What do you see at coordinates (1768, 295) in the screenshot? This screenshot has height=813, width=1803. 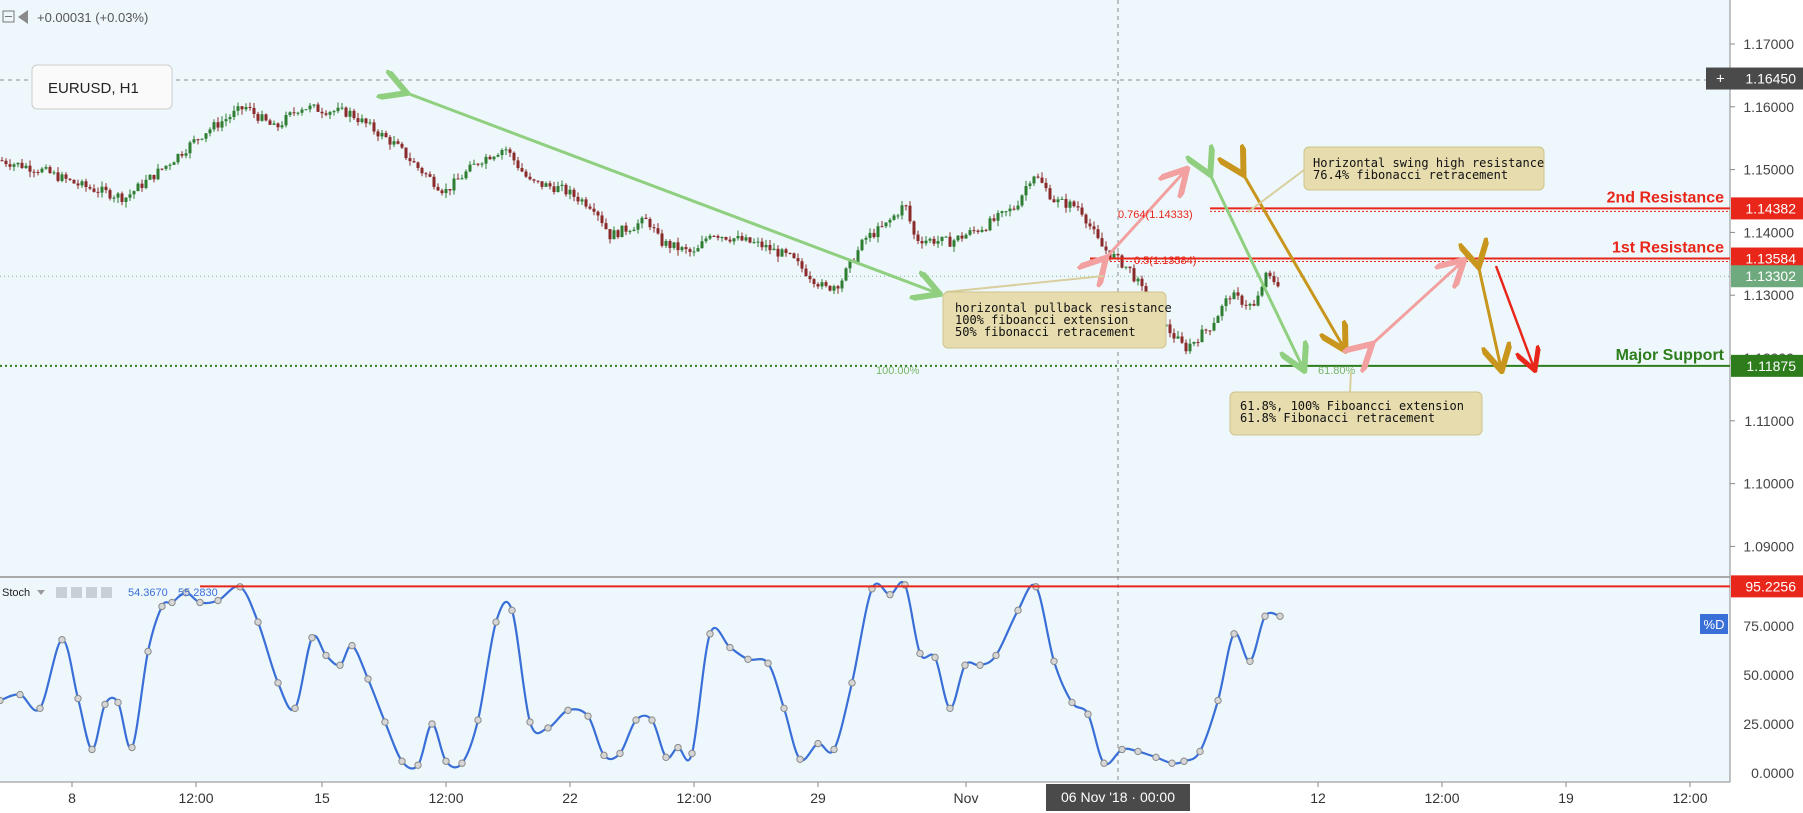 I see `y-tick-label: 1.13000` at bounding box center [1768, 295].